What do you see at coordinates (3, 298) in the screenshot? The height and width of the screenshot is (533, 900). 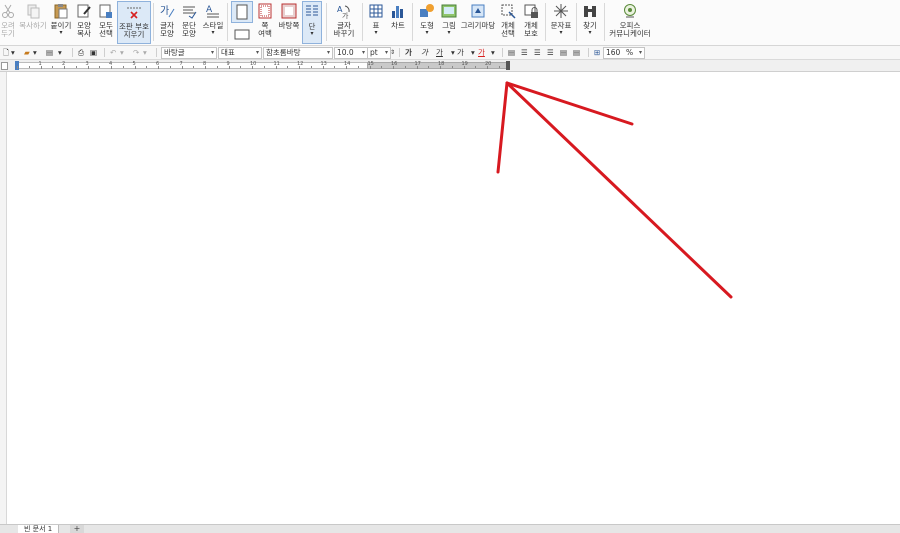 I see `vertical-ruler` at bounding box center [3, 298].